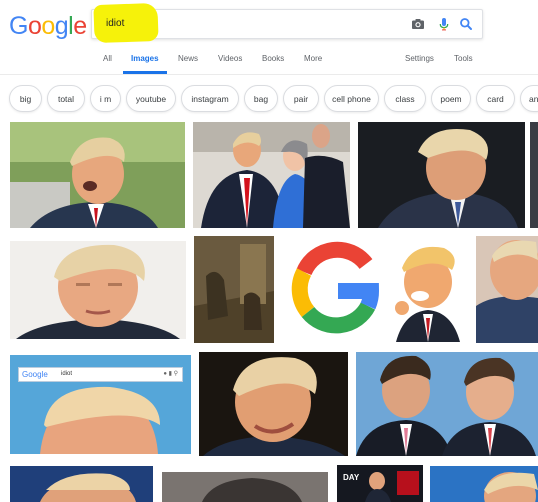 The width and height of the screenshot is (538, 502). Describe the element at coordinates (301, 98) in the screenshot. I see `chip: pair` at that location.